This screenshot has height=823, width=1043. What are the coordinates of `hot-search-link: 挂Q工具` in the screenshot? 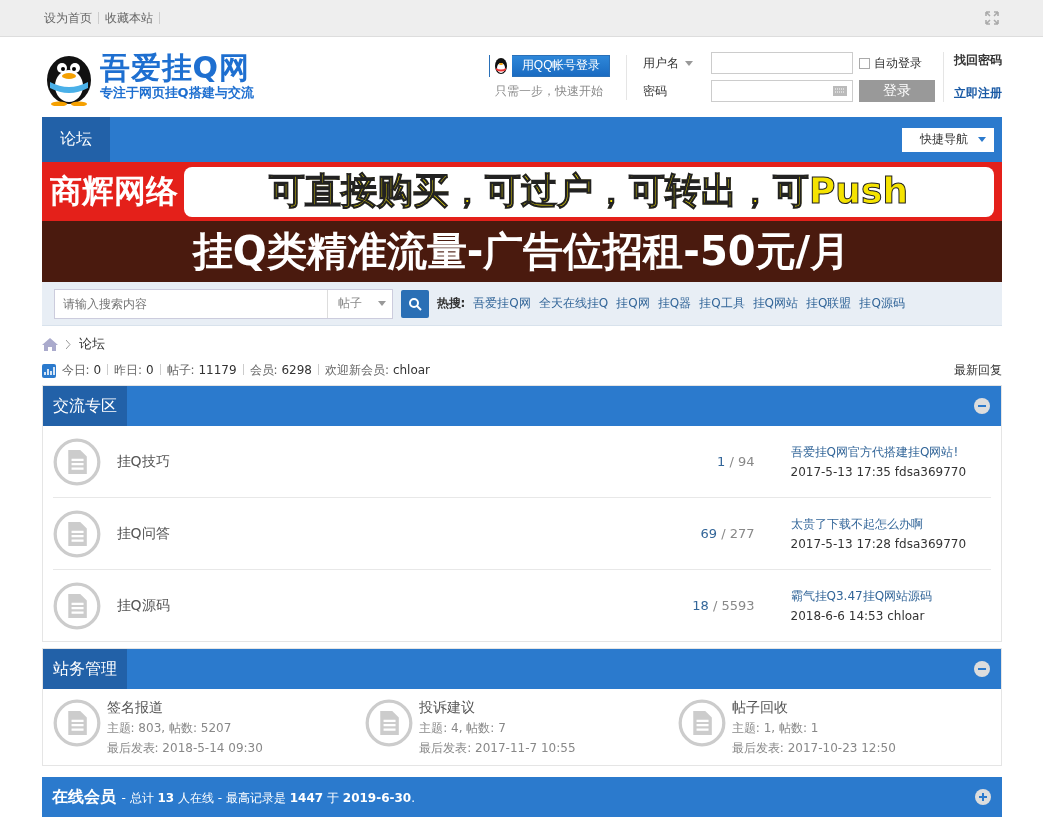 It's located at (722, 303).